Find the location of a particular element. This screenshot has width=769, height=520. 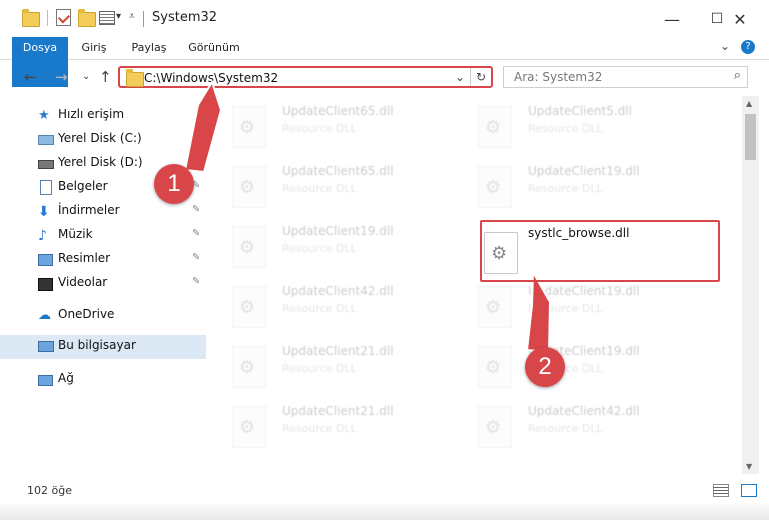

network-icon is located at coordinates (45, 379).